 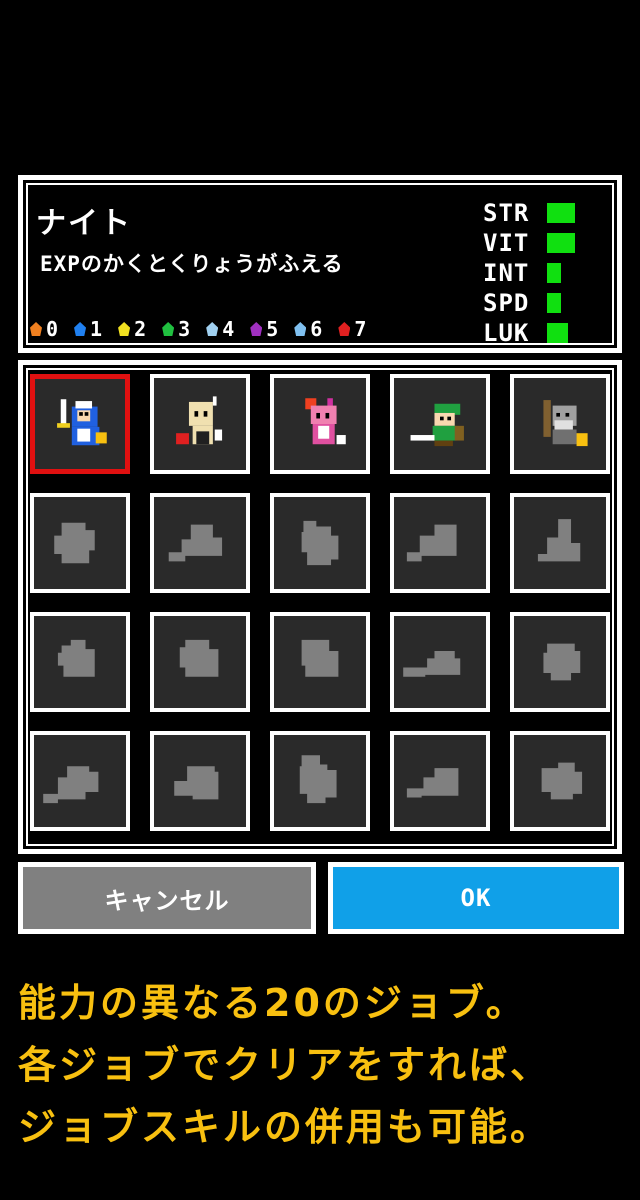 What do you see at coordinates (84, 223) in the screenshot?
I see `job-name: ナイト` at bounding box center [84, 223].